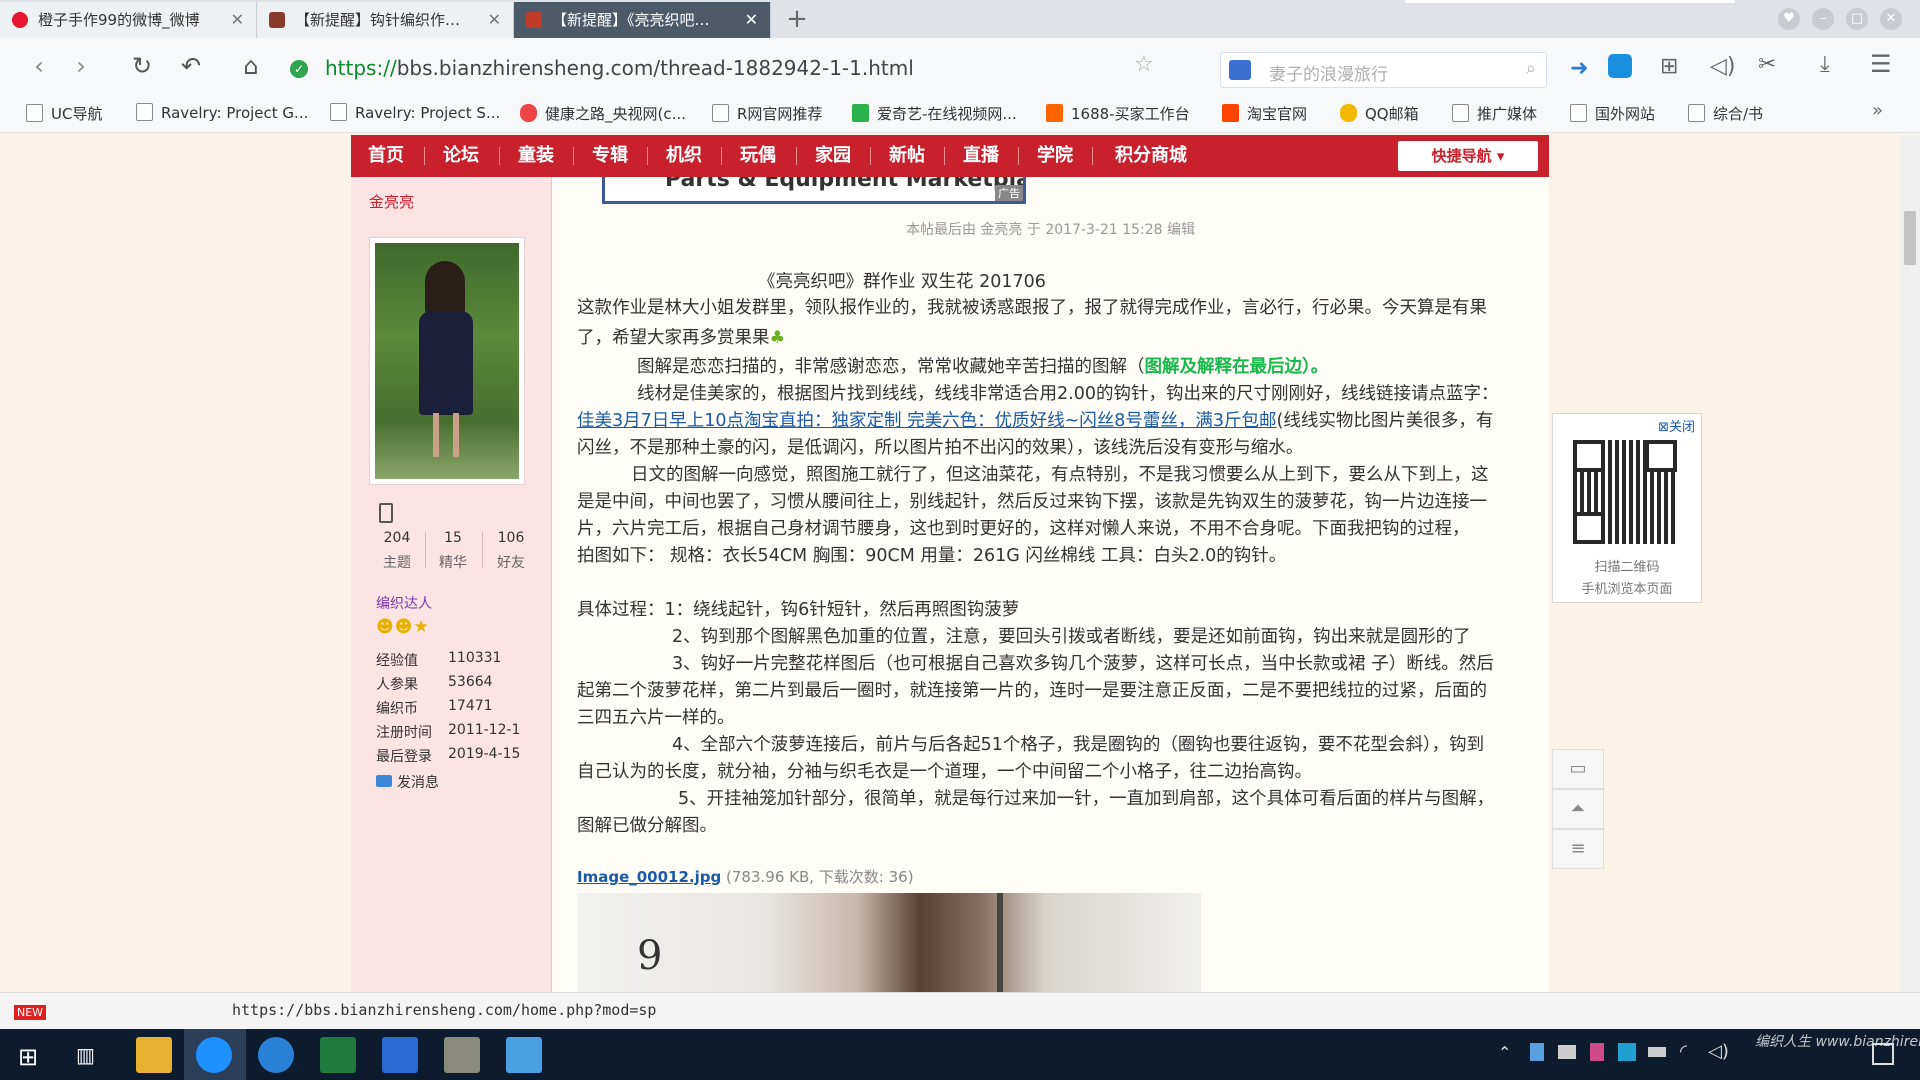 This screenshot has height=1080, width=1920. I want to click on sound-icon: ◁), so click(1723, 66).